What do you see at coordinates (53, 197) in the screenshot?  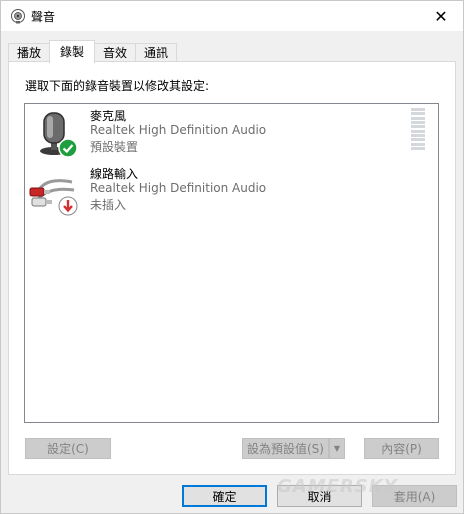 I see `rca-cable-icon` at bounding box center [53, 197].